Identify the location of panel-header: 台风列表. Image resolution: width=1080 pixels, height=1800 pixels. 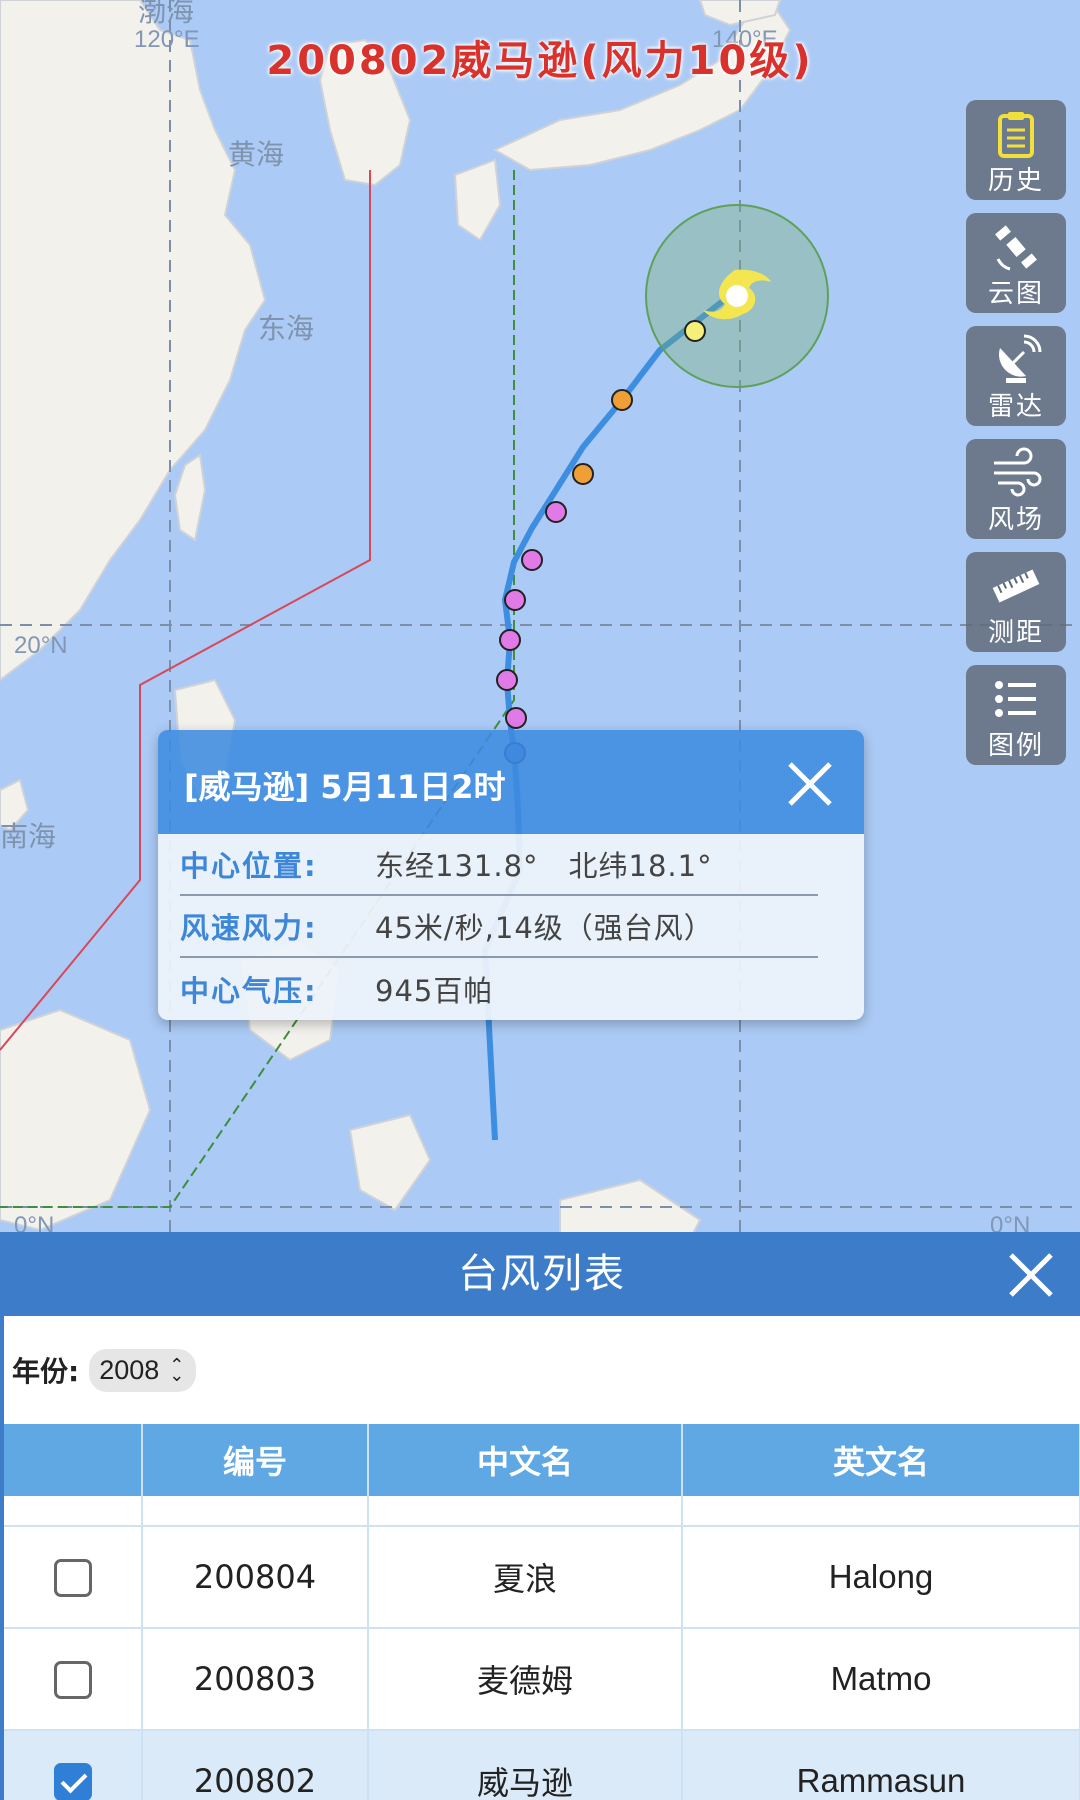
(542, 1274).